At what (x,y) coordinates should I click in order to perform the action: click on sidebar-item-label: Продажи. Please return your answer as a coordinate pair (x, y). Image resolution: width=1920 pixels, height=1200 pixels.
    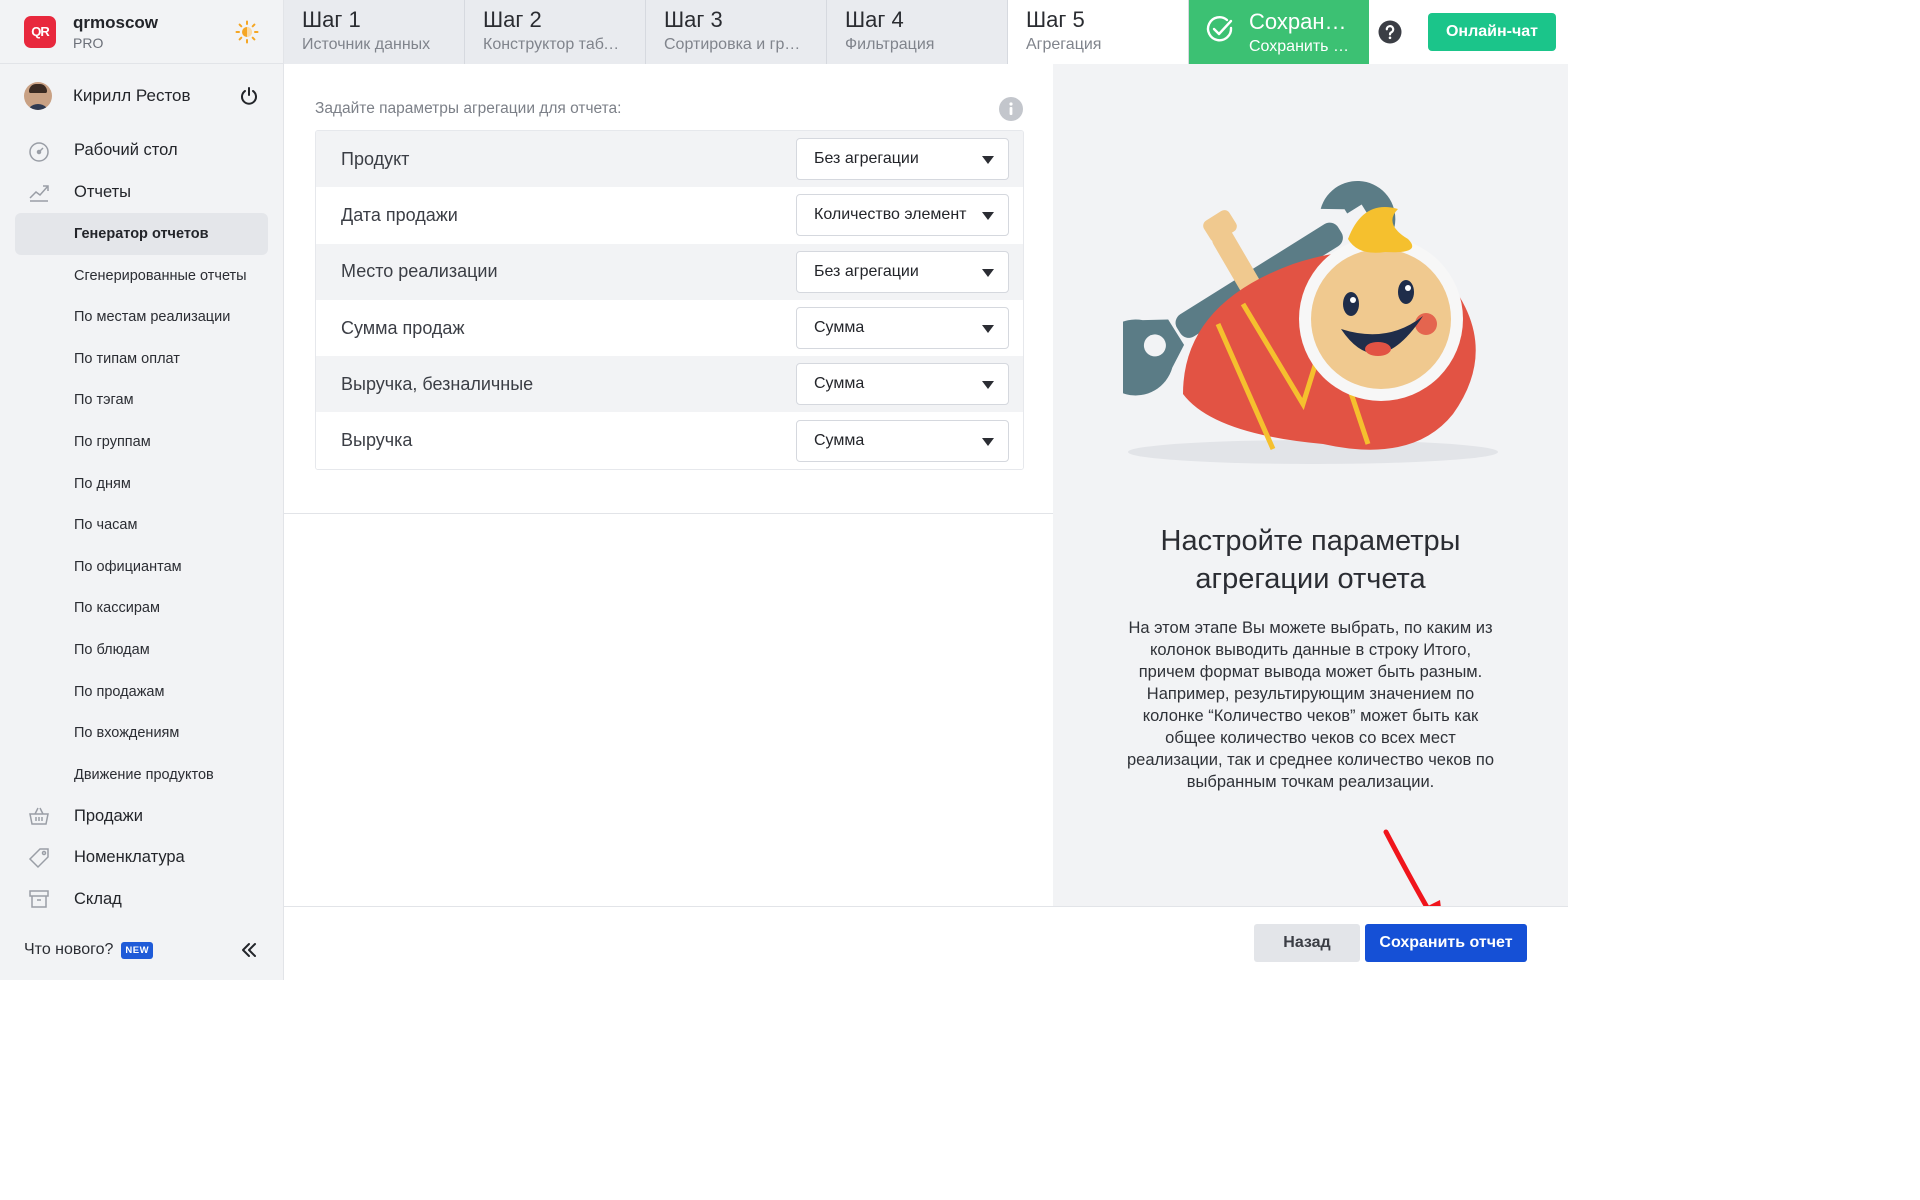
    Looking at the image, I should click on (108, 815).